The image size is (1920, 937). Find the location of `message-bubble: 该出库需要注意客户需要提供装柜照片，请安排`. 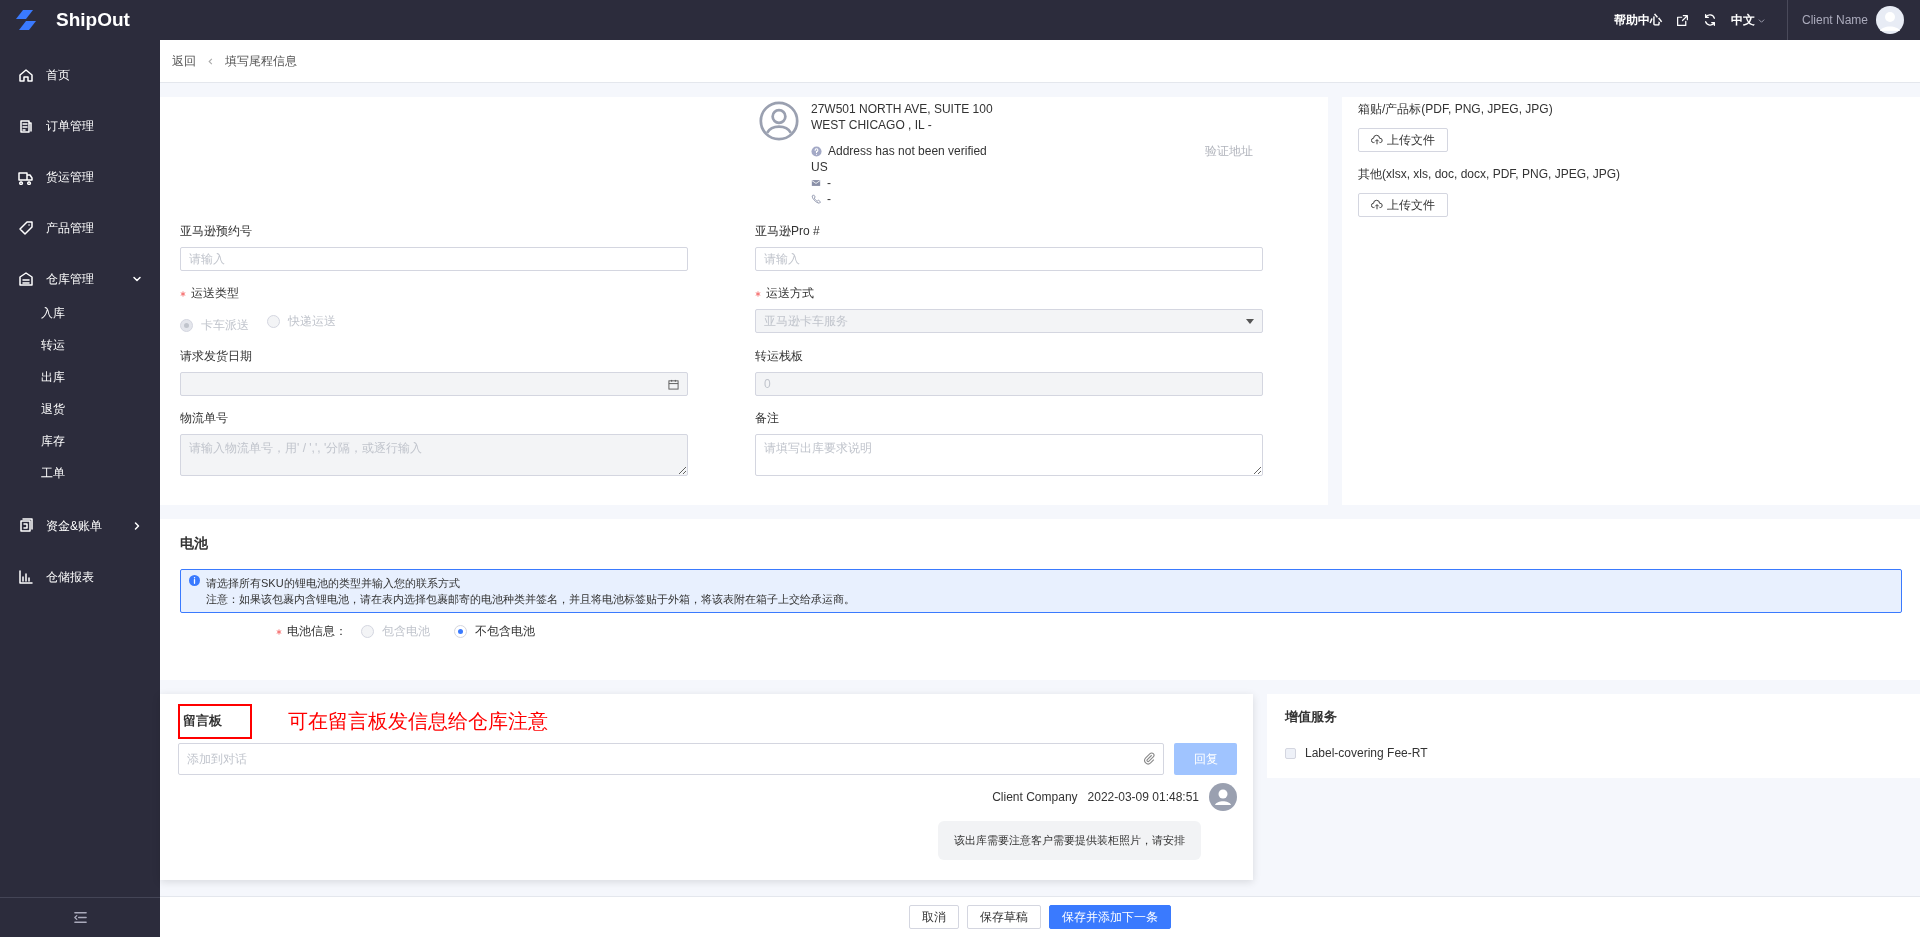

message-bubble: 该出库需要注意客户需要提供装柜照片，请安排 is located at coordinates (1069, 840).